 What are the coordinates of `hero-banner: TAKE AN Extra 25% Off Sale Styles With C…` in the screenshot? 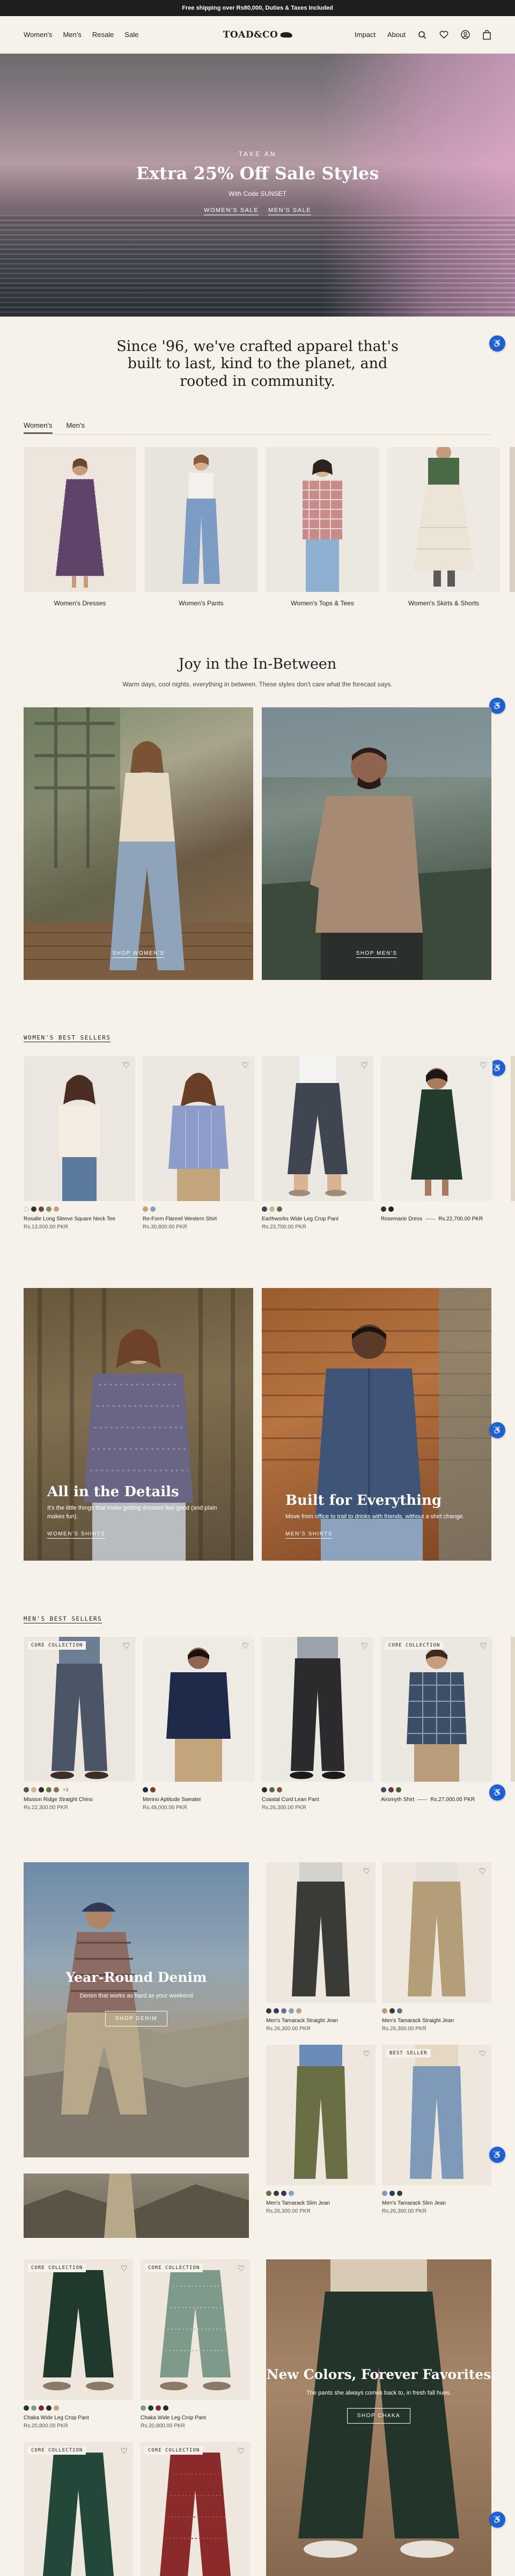 It's located at (257, 185).